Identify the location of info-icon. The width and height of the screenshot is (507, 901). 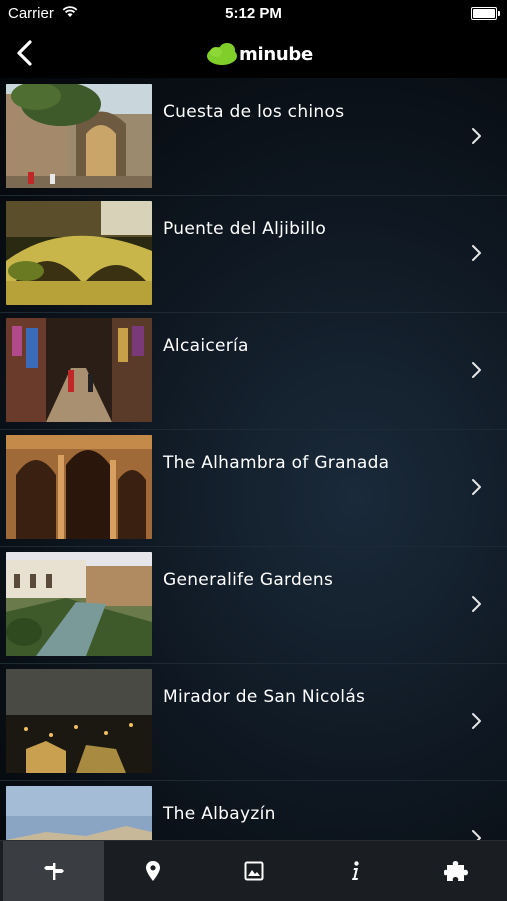
(355, 870).